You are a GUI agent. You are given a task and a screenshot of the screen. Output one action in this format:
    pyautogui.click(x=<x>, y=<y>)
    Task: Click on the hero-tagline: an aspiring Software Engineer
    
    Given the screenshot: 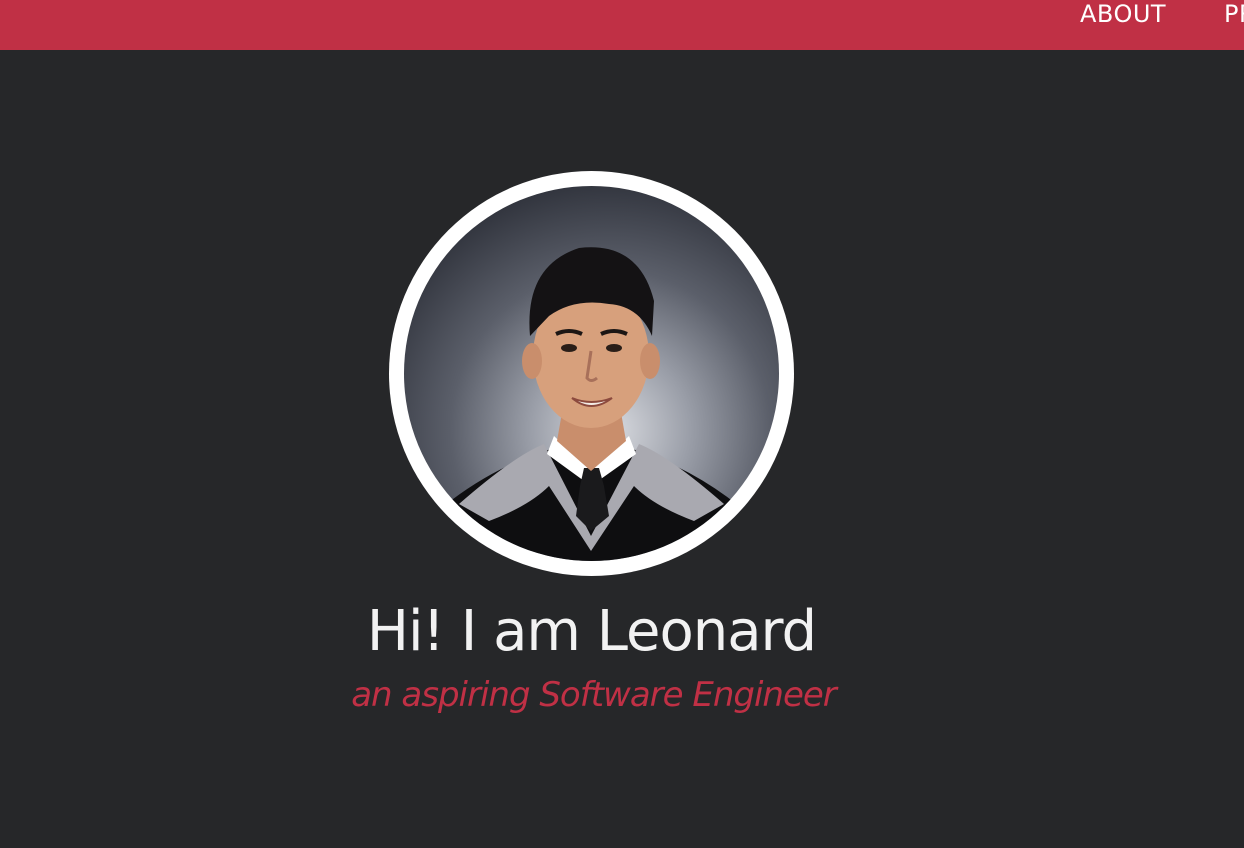 What is the action you would take?
    pyautogui.click(x=594, y=695)
    